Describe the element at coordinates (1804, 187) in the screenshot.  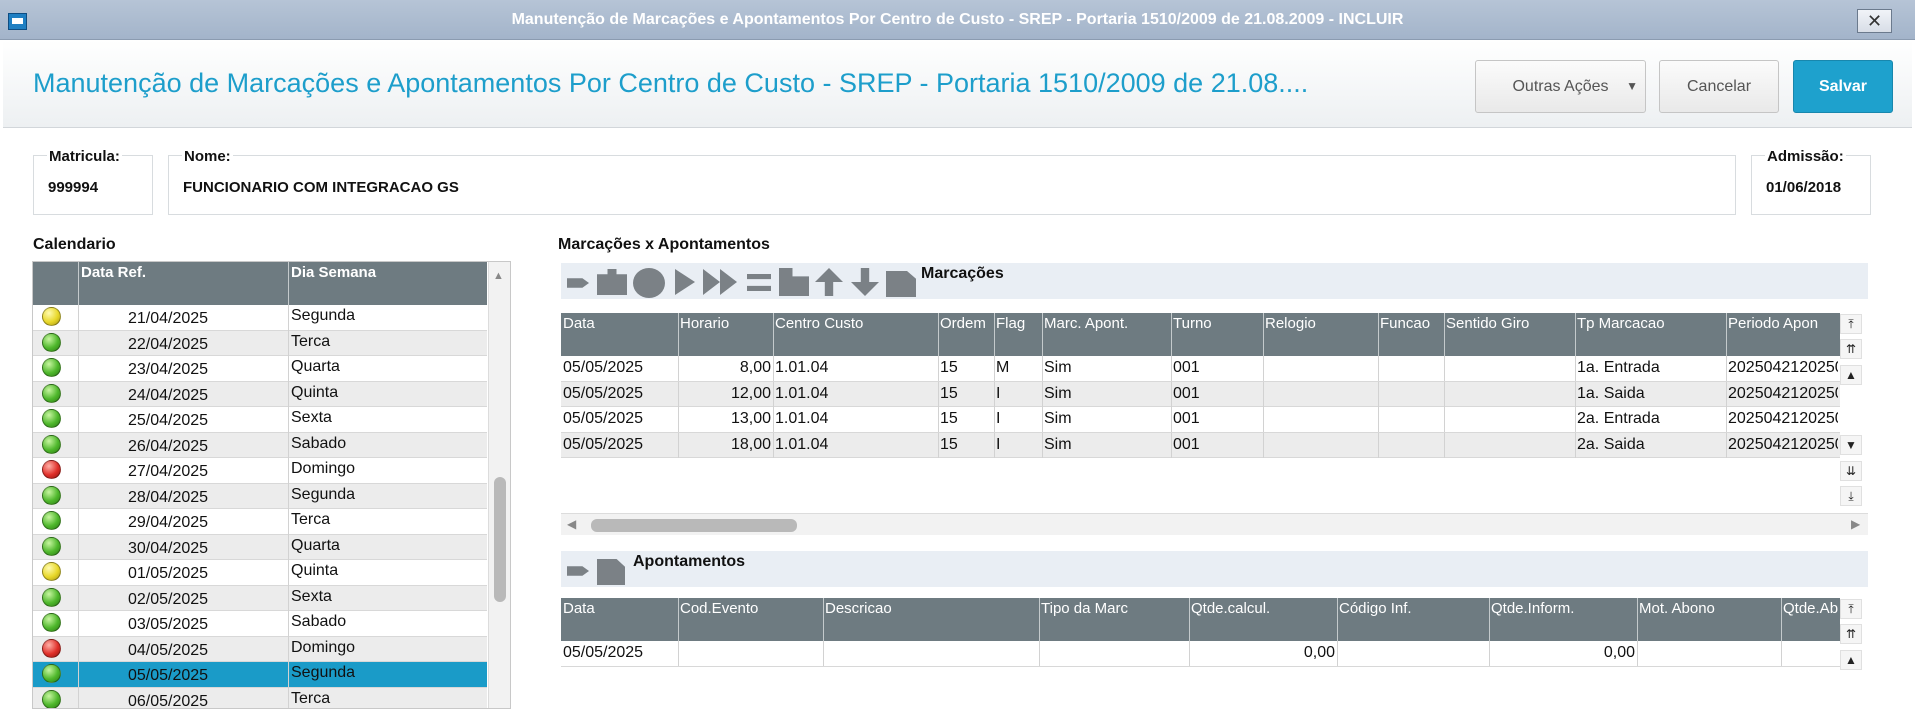
I see `admissao-value: 01/06/2018` at that location.